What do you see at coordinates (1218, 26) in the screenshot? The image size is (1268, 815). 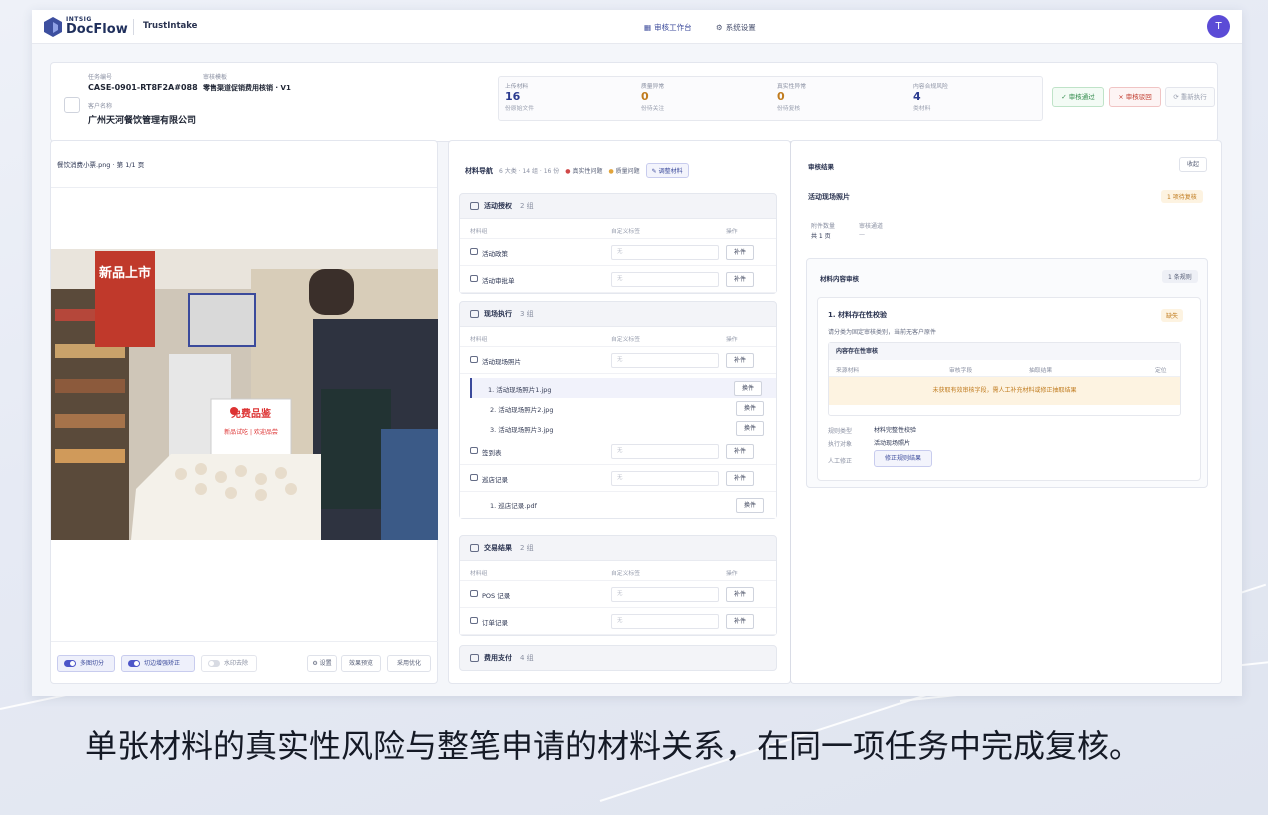 I see `user-avatar: T` at bounding box center [1218, 26].